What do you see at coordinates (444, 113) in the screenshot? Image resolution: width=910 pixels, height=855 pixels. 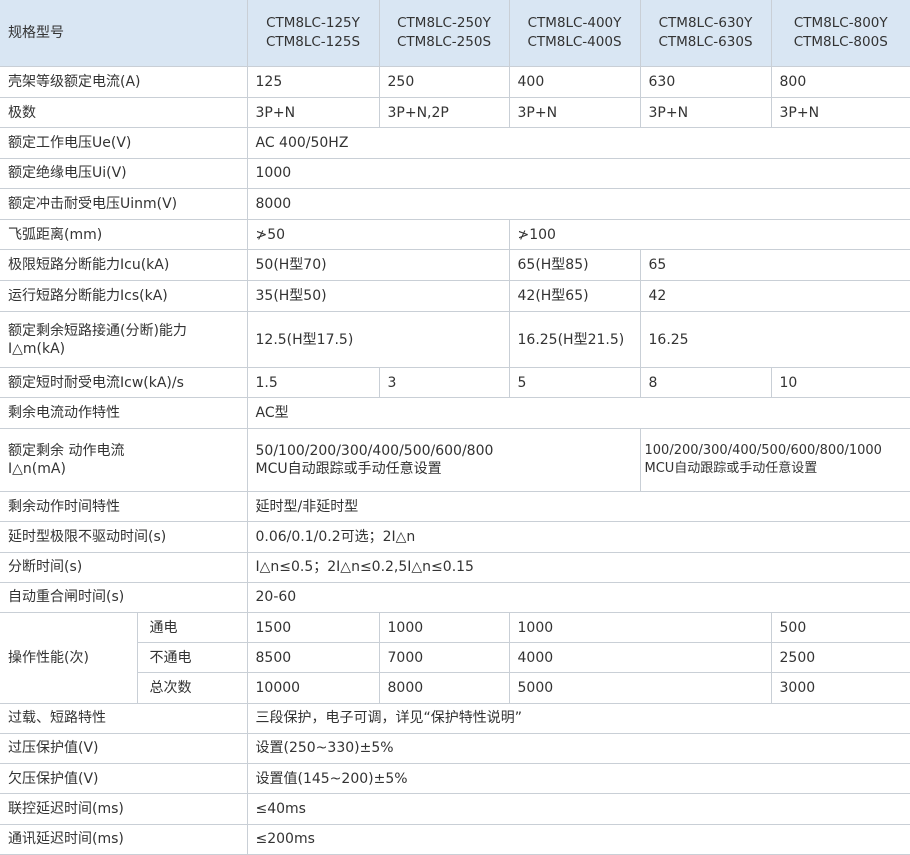 I see `cell: 3P+N,2P` at bounding box center [444, 113].